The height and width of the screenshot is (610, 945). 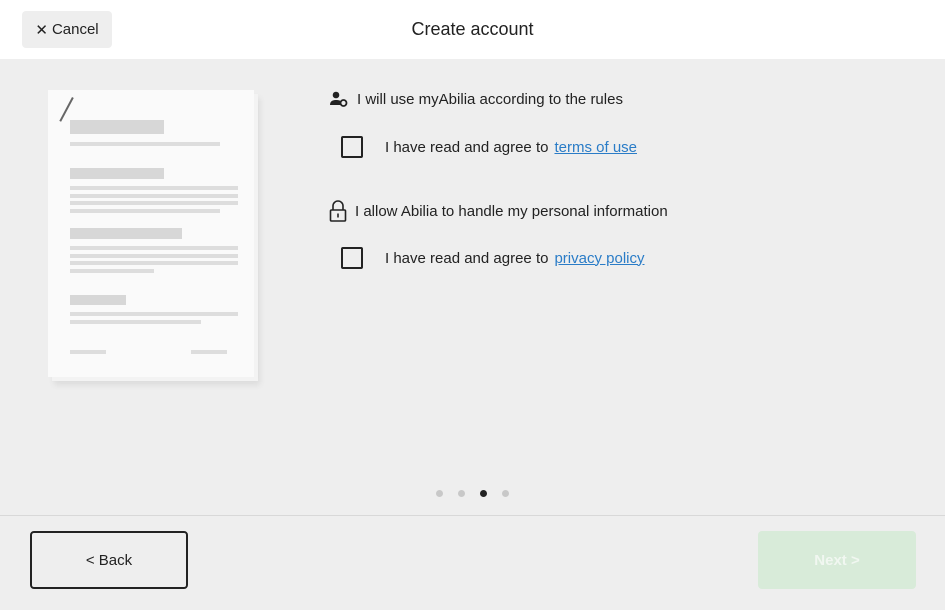 What do you see at coordinates (352, 258) in the screenshot?
I see `privacy-checkbox` at bounding box center [352, 258].